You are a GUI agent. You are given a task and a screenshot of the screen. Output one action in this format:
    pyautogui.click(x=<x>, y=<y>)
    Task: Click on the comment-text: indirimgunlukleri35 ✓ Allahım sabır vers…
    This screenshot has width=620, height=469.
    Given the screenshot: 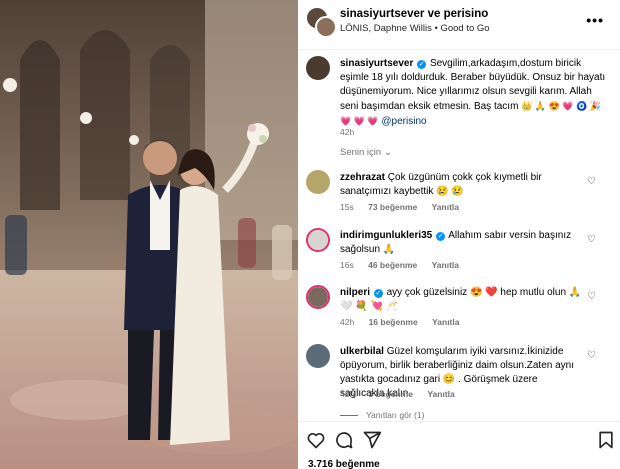 What is the action you would take?
    pyautogui.click(x=456, y=242)
    